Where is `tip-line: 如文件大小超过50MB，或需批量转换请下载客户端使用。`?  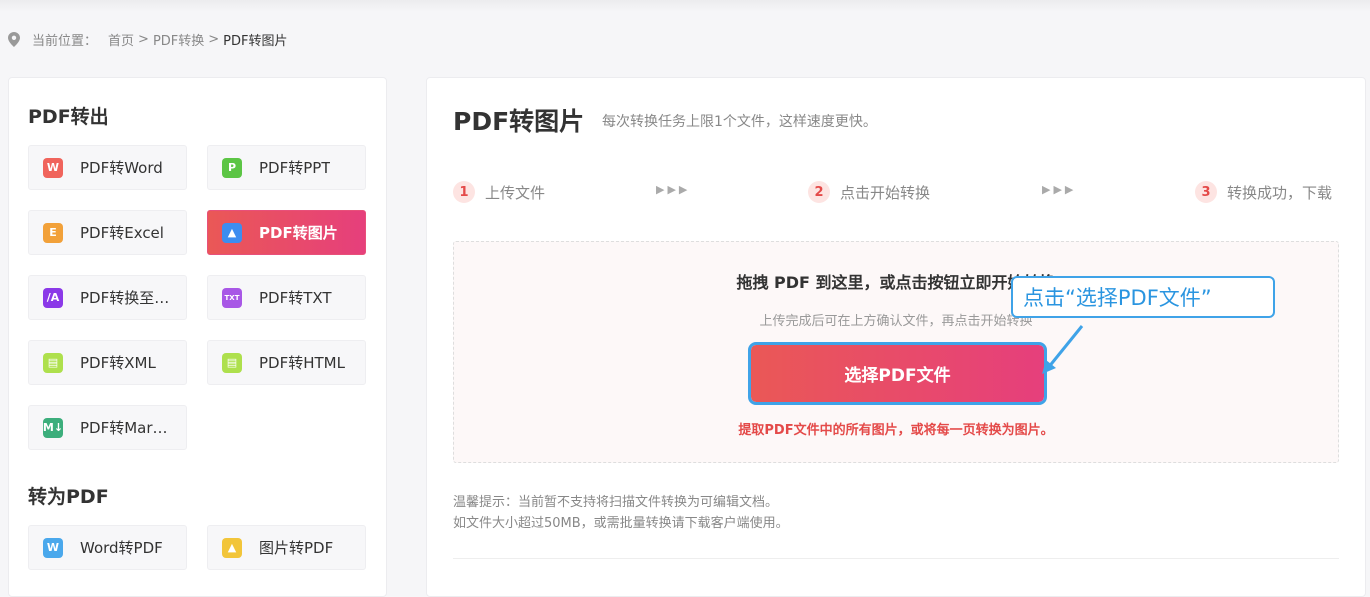
tip-line: 如文件大小超过50MB，或需批量转换请下载客户端使用。 is located at coordinates (621, 523).